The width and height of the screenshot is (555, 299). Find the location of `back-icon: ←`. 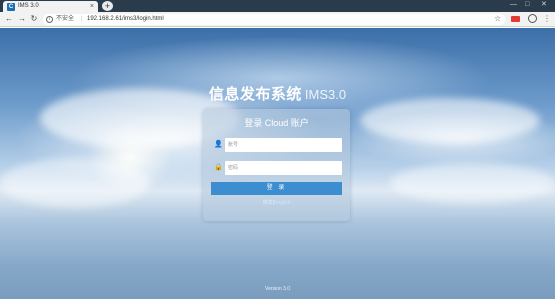

back-icon: ← is located at coordinates (9, 19).